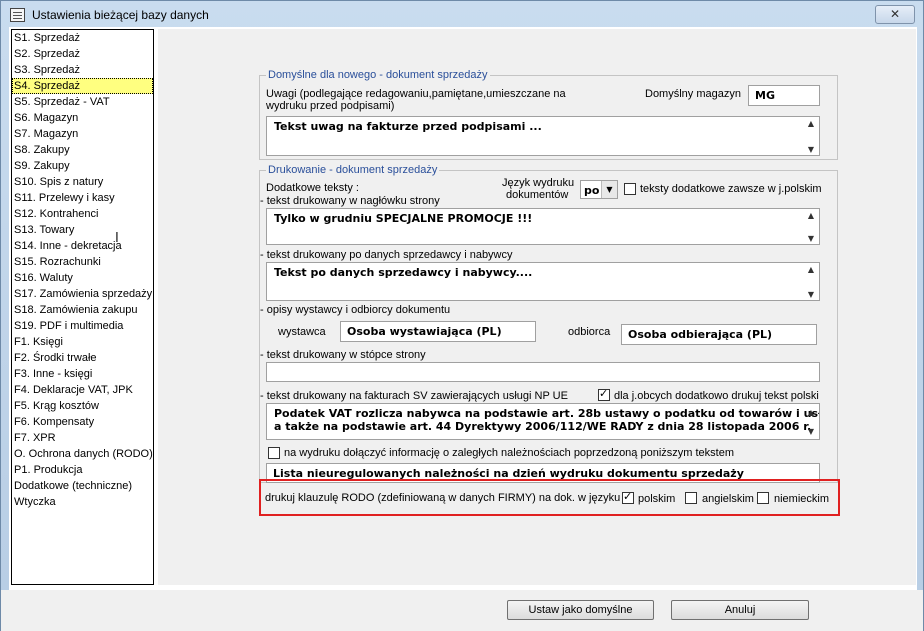 The image size is (924, 631). What do you see at coordinates (82, 390) in the screenshot?
I see `sidebar-item: F4. Deklaracje VAT, JPK` at bounding box center [82, 390].